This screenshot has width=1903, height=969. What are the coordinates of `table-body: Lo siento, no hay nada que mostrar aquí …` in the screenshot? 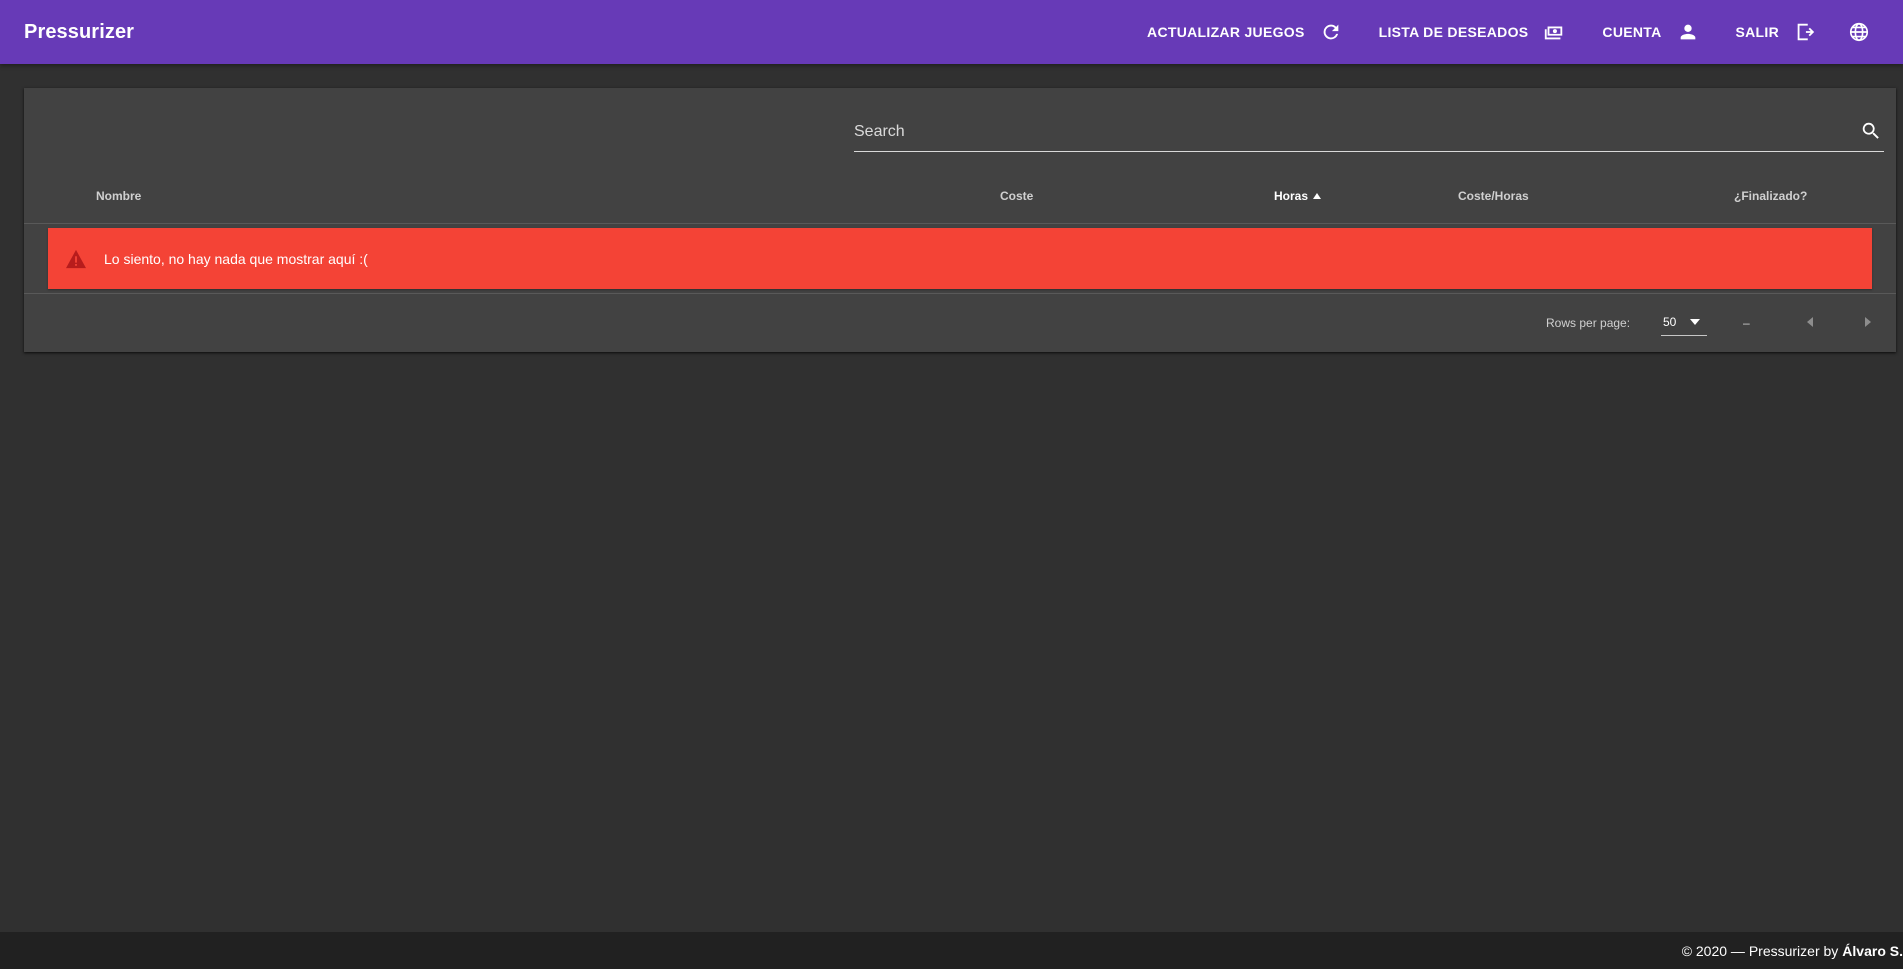 It's located at (960, 259).